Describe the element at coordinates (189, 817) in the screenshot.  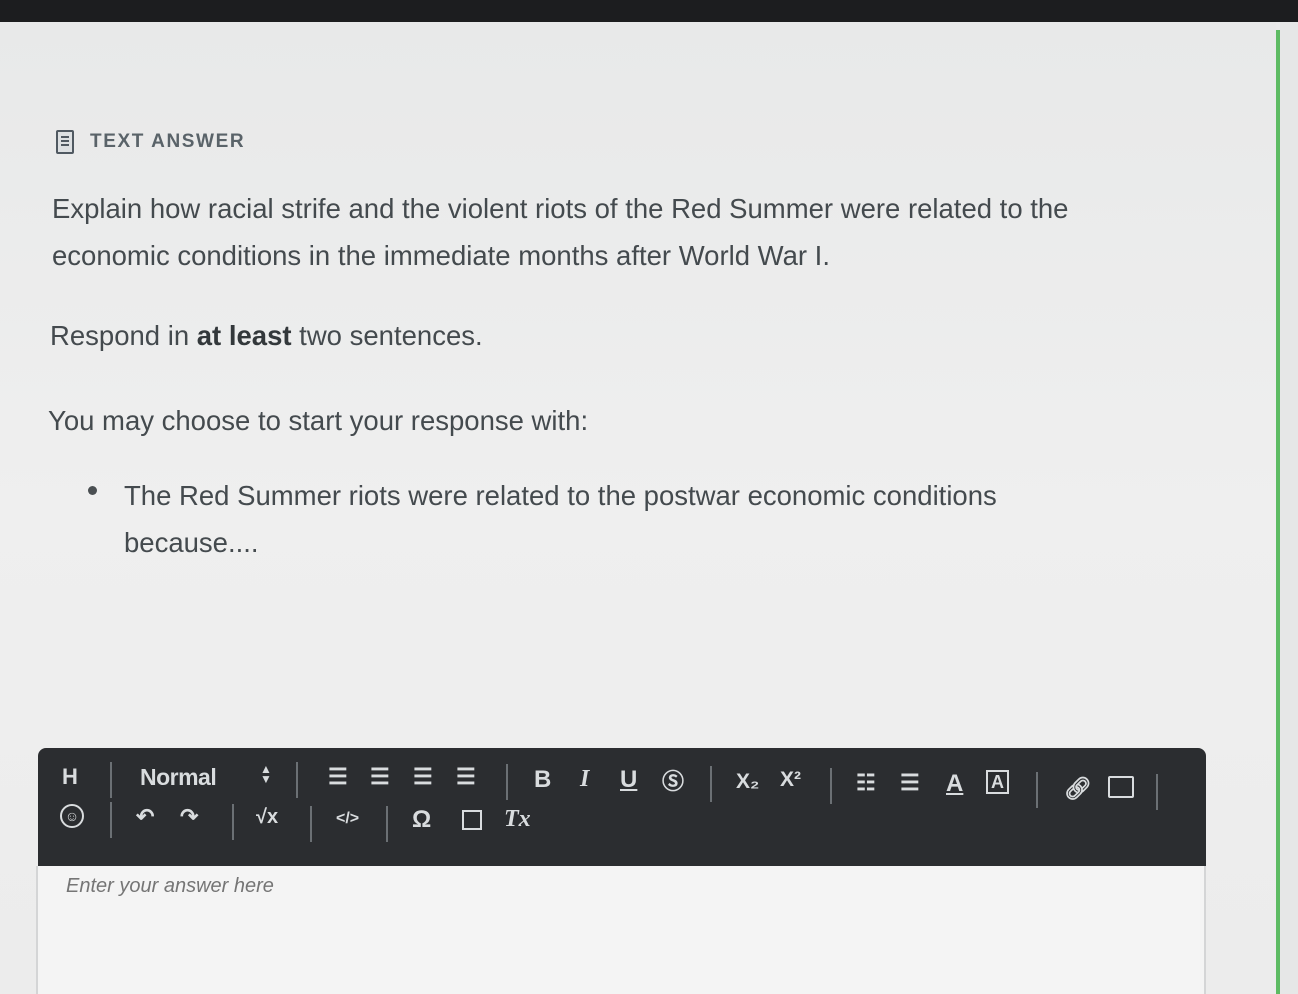
I see `redo-icon: ↷` at that location.